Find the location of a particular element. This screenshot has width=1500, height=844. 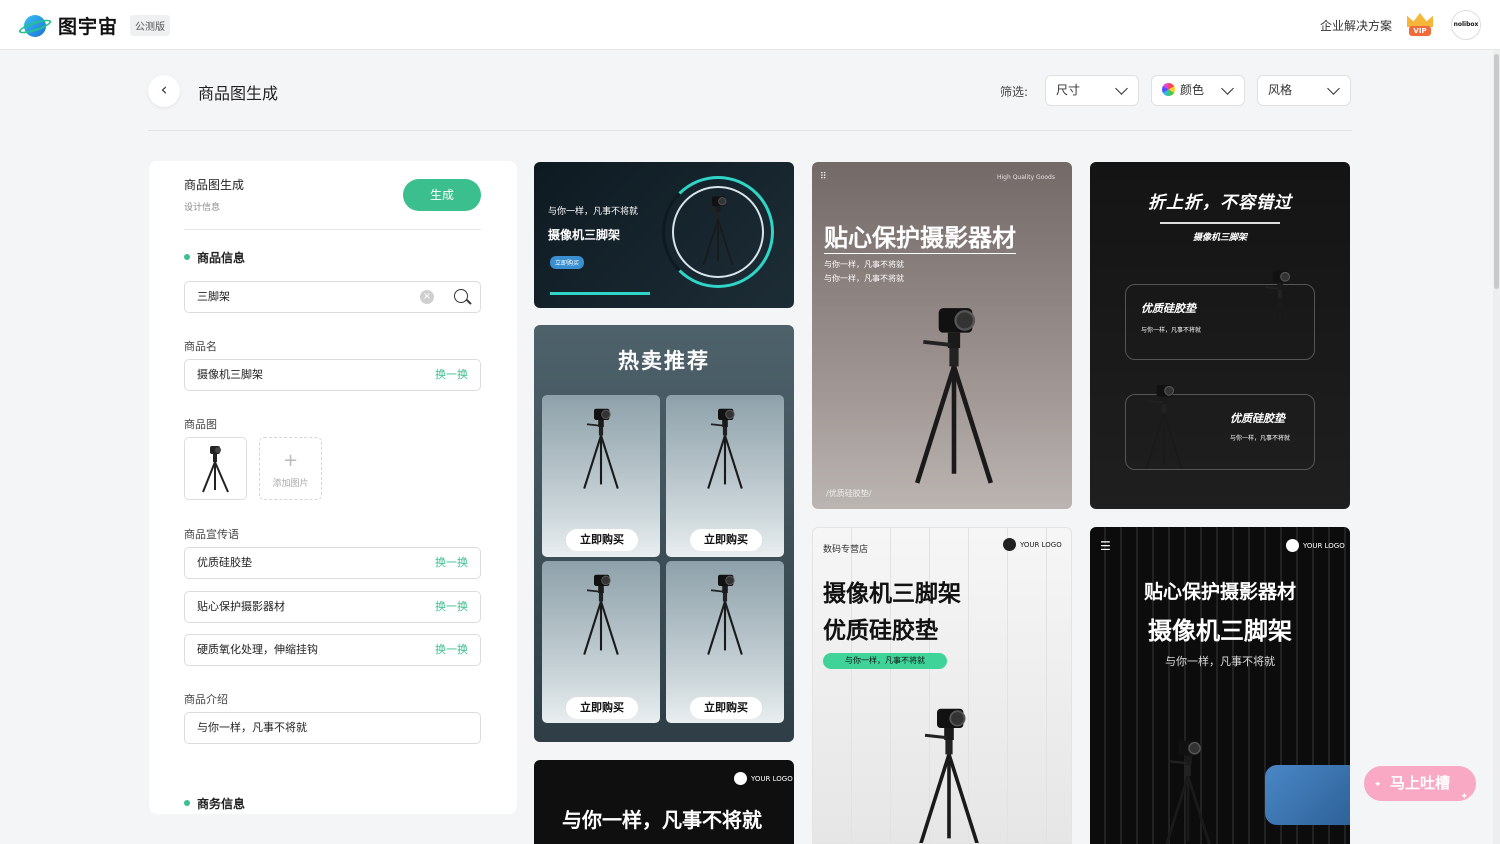

add-image-label: 添加图片 is located at coordinates (290, 484).